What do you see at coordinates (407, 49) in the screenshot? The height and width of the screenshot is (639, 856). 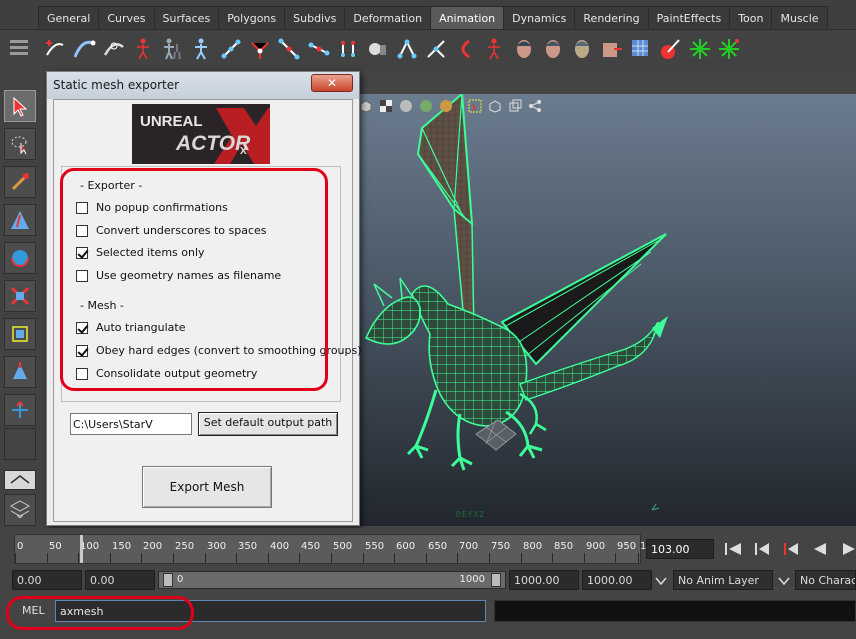 I see `lattice-icon` at bounding box center [407, 49].